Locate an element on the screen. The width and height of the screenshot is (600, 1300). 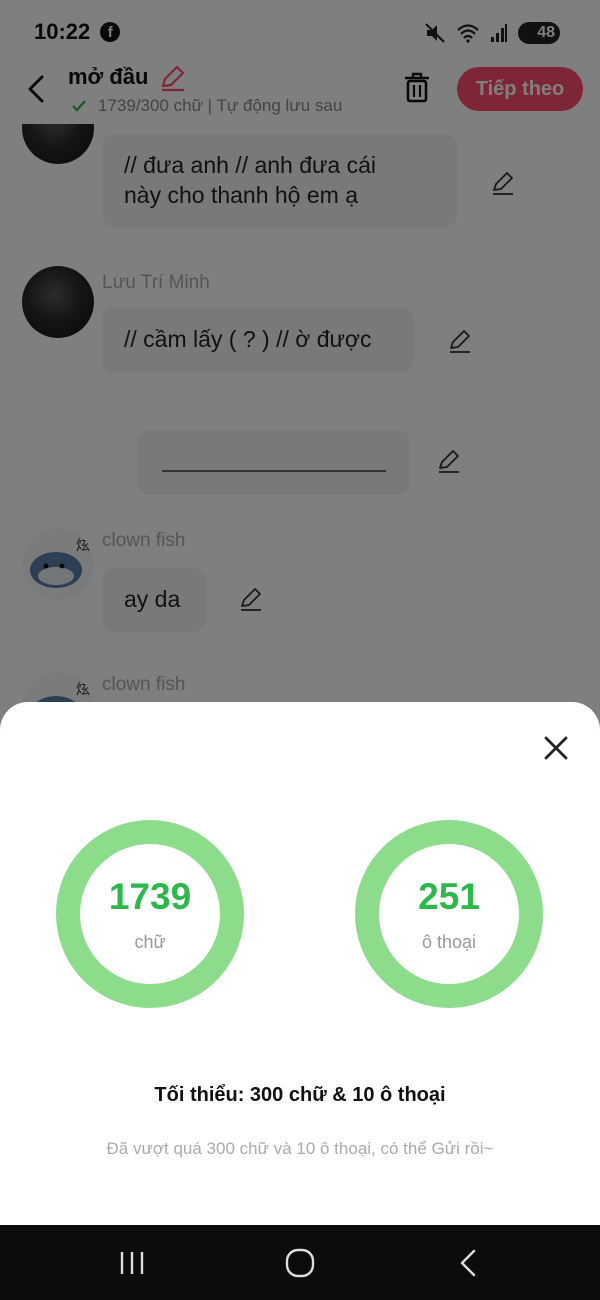
word-count-ring: 1739 chữ is located at coordinates (150, 914).